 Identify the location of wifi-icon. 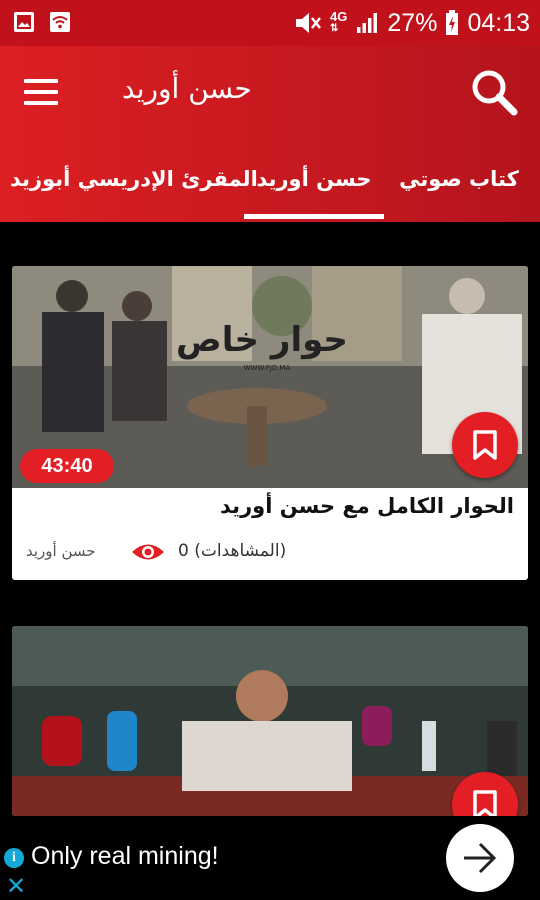
(60, 22).